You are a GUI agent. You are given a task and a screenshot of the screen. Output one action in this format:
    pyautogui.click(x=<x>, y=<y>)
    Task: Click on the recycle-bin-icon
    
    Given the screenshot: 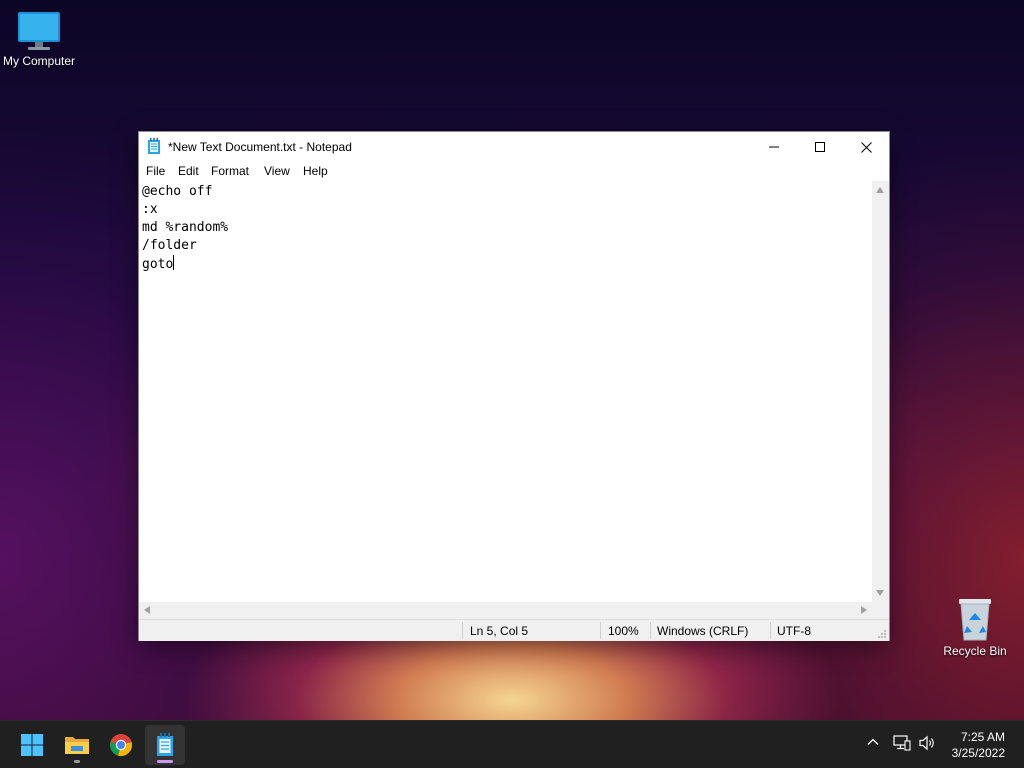 What is the action you would take?
    pyautogui.click(x=975, y=620)
    